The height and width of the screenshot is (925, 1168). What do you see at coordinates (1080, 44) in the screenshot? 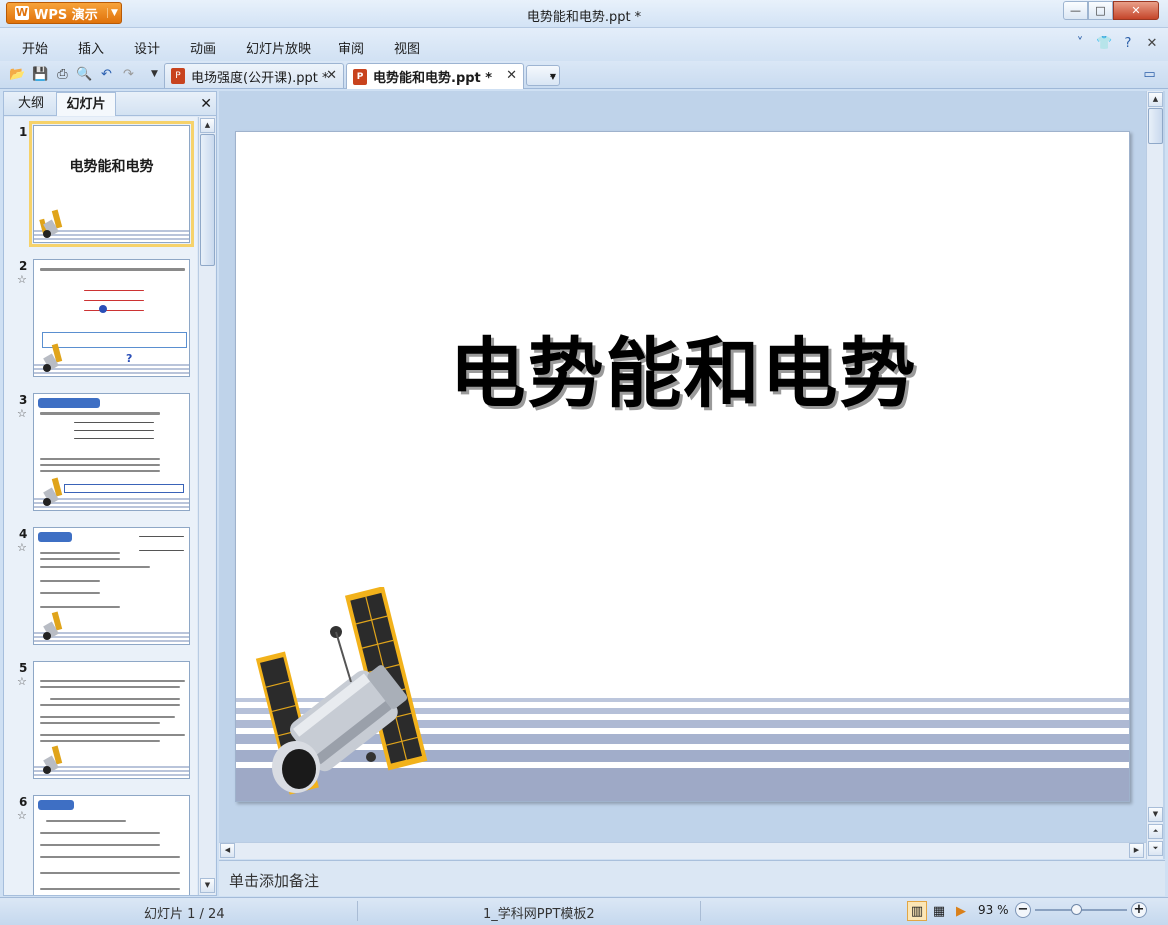
I see `collapse-ribbon-icon: ˅` at bounding box center [1080, 44].